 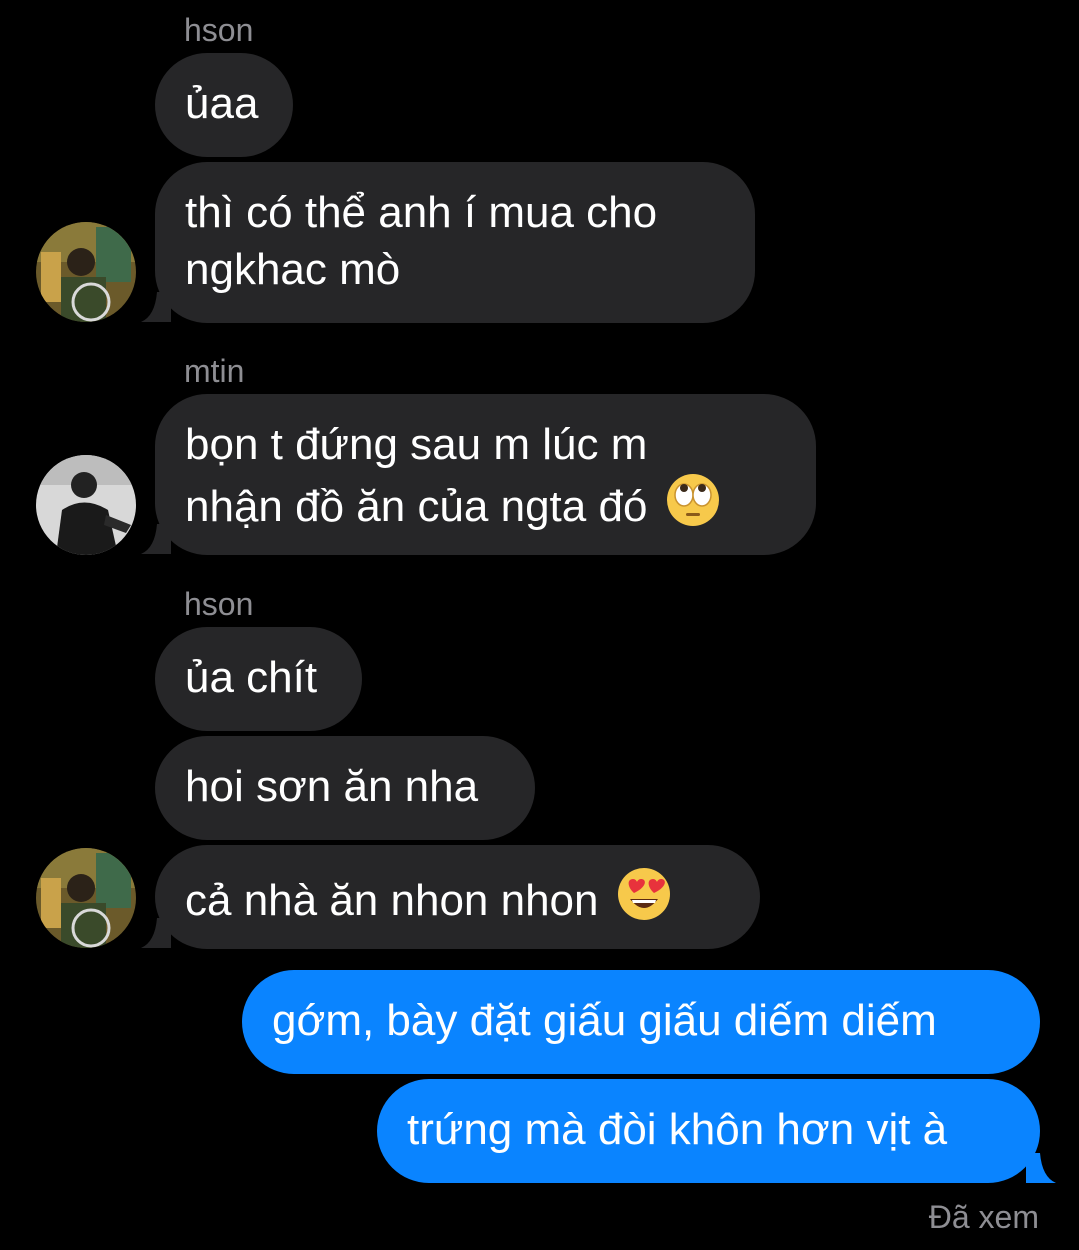 I want to click on seen-status: Đã xem, so click(x=983, y=1217).